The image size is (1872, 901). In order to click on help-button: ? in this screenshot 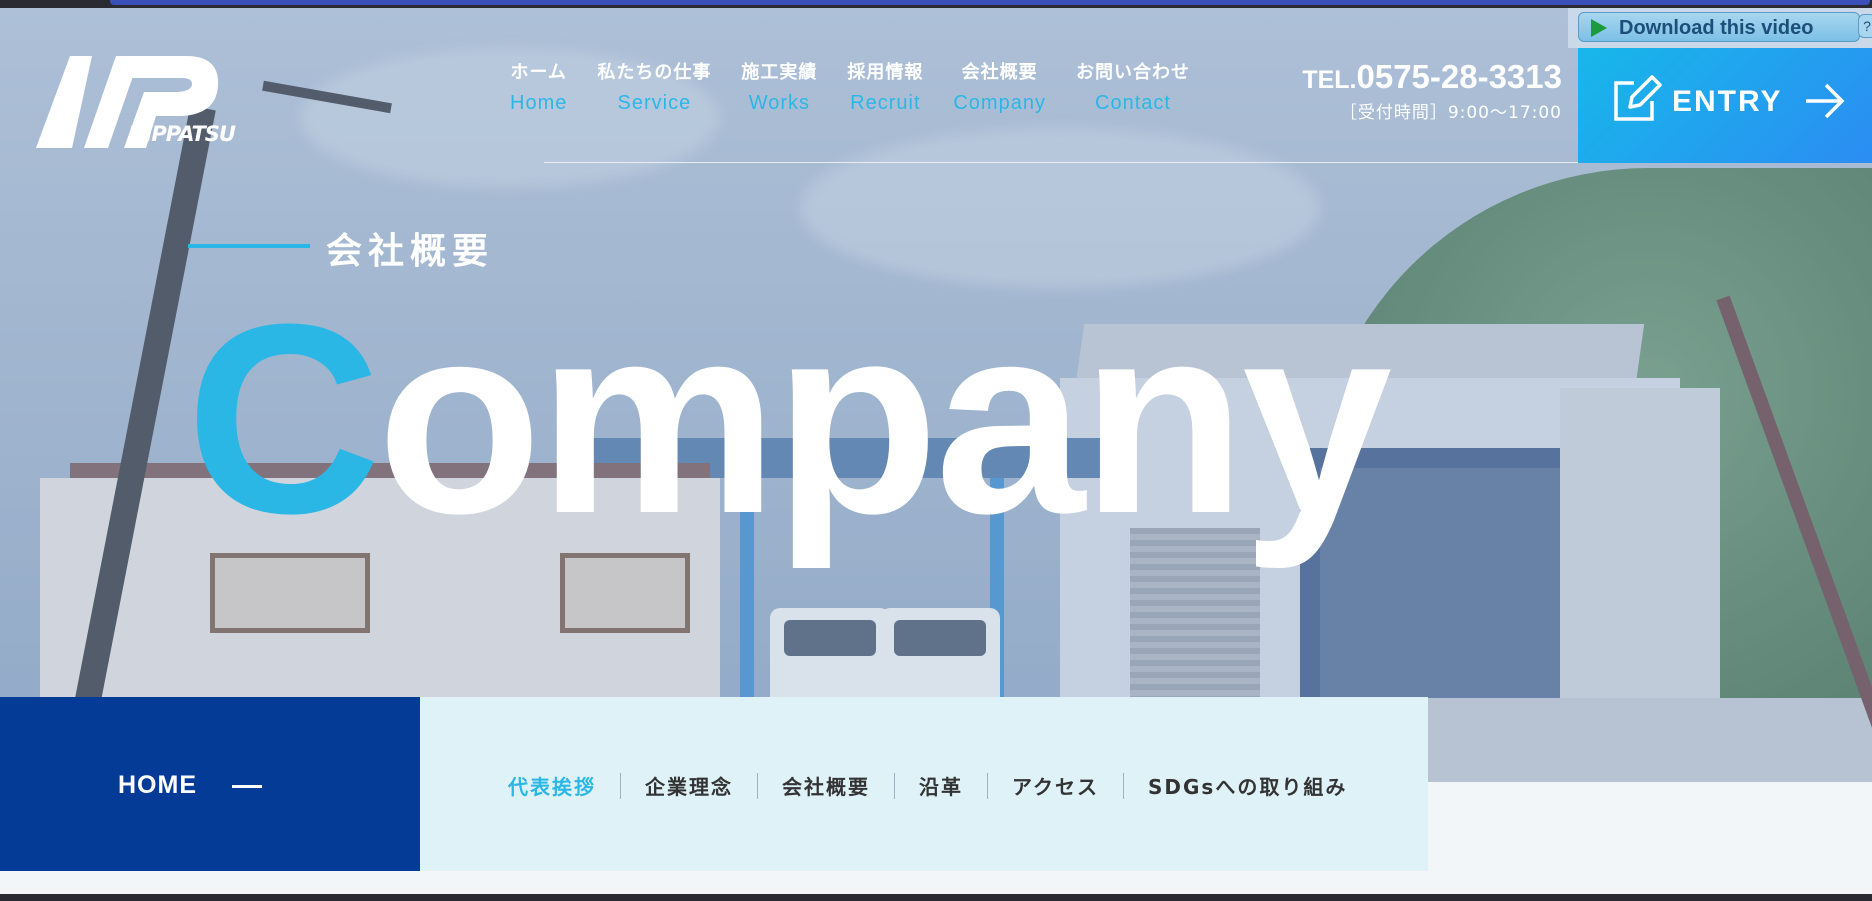, I will do `click(1865, 26)`.